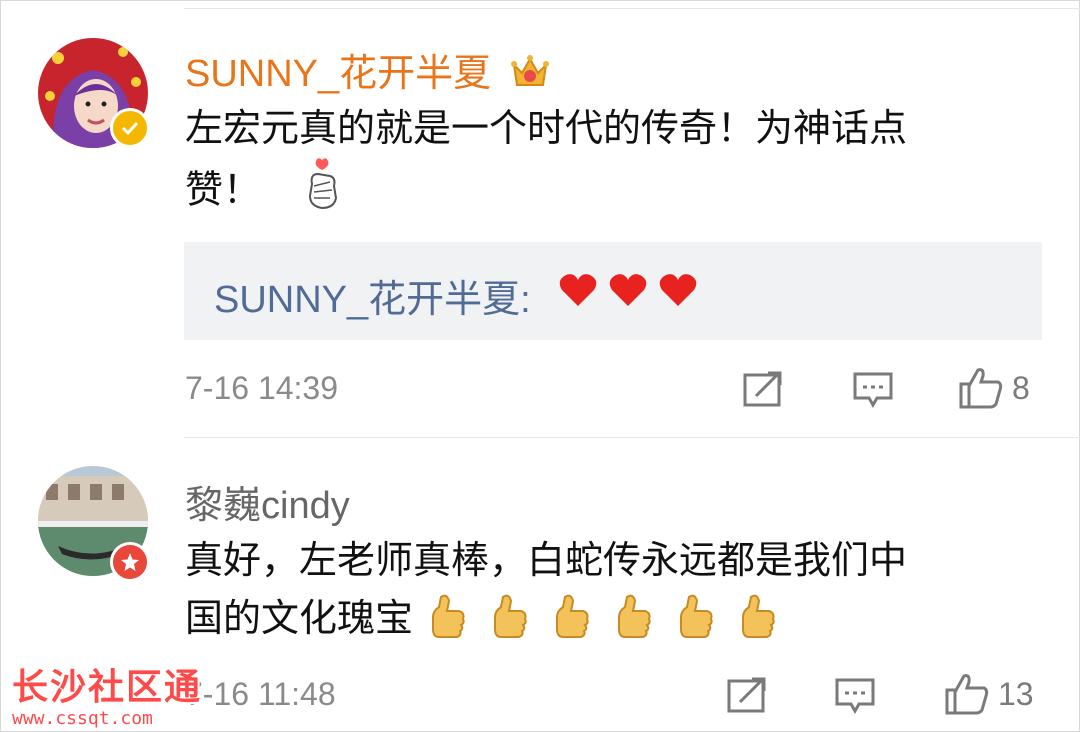 Image resolution: width=1080 pixels, height=732 pixels. Describe the element at coordinates (546, 561) in the screenshot. I see `comment-text-line-1: 真好，左老师真棒，白蛇传永远都是我们中` at that location.